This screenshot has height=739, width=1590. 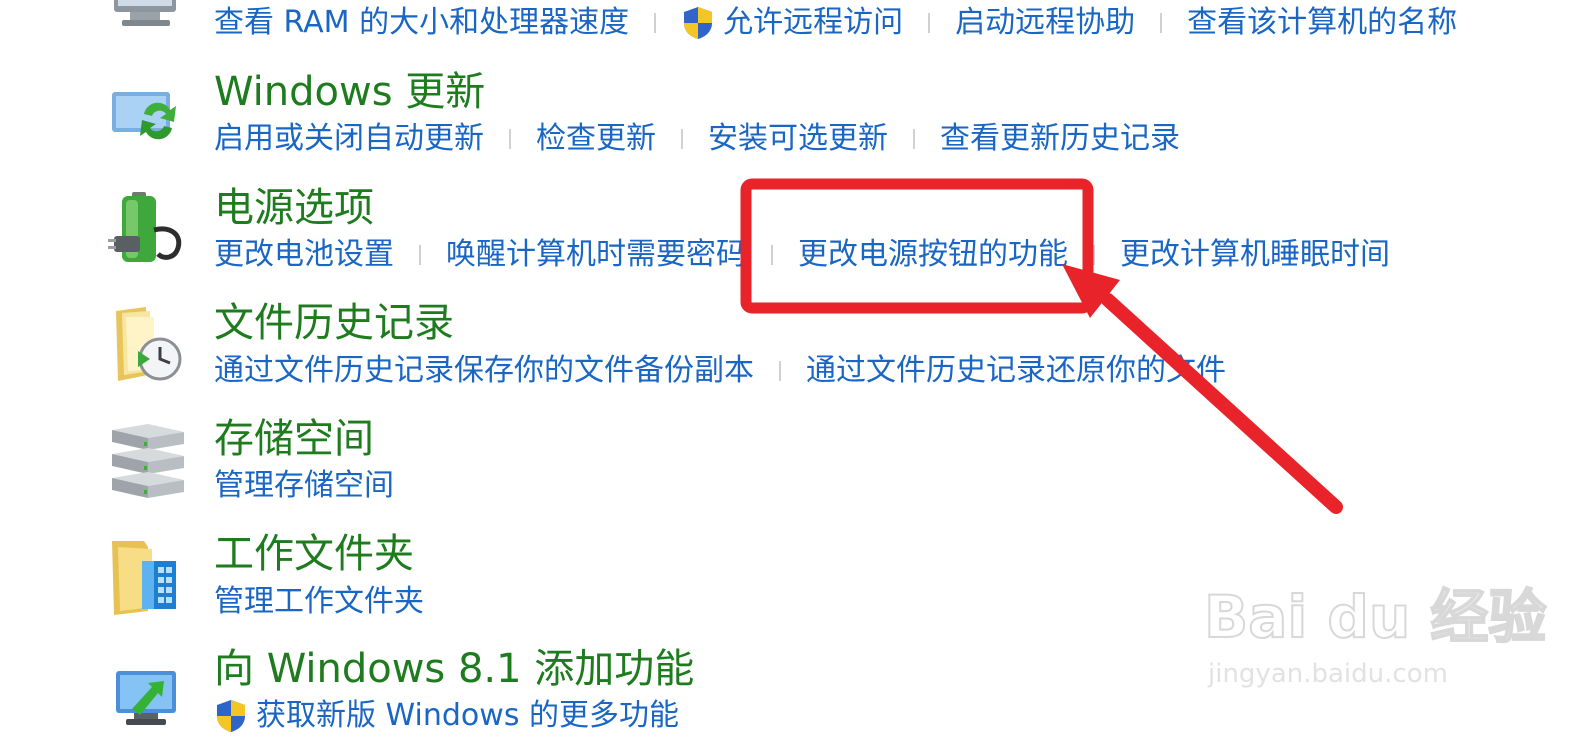 What do you see at coordinates (349, 139) in the screenshot?
I see `toggle-auto-update-link: 启用或关闭自动更新` at bounding box center [349, 139].